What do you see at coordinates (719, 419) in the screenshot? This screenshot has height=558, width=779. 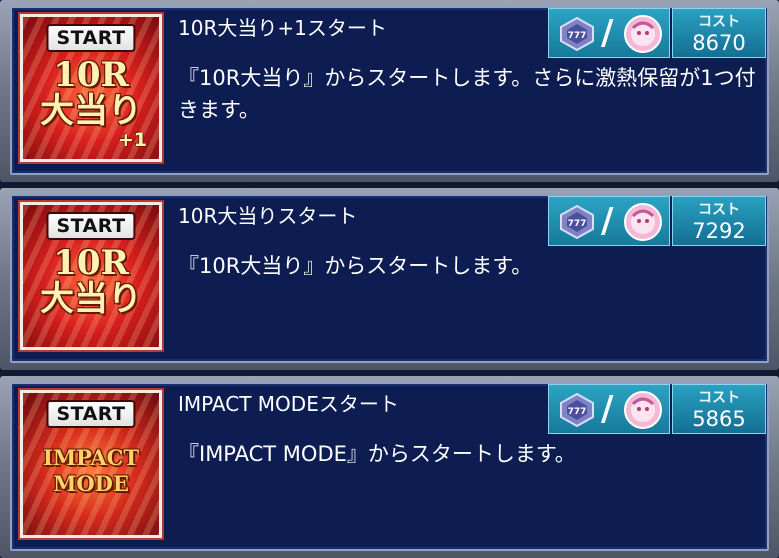 I see `cost-value: 5865` at bounding box center [719, 419].